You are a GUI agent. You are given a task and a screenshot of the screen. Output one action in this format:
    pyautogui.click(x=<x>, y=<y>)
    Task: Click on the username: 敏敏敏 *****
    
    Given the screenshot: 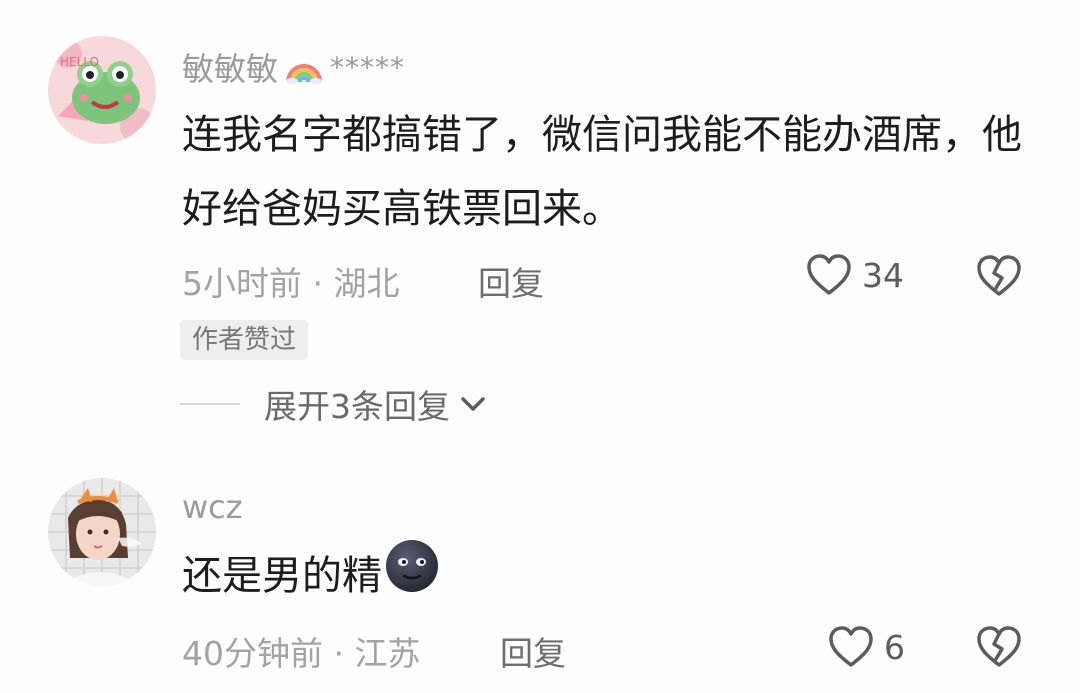 What is the action you would take?
    pyautogui.click(x=293, y=67)
    